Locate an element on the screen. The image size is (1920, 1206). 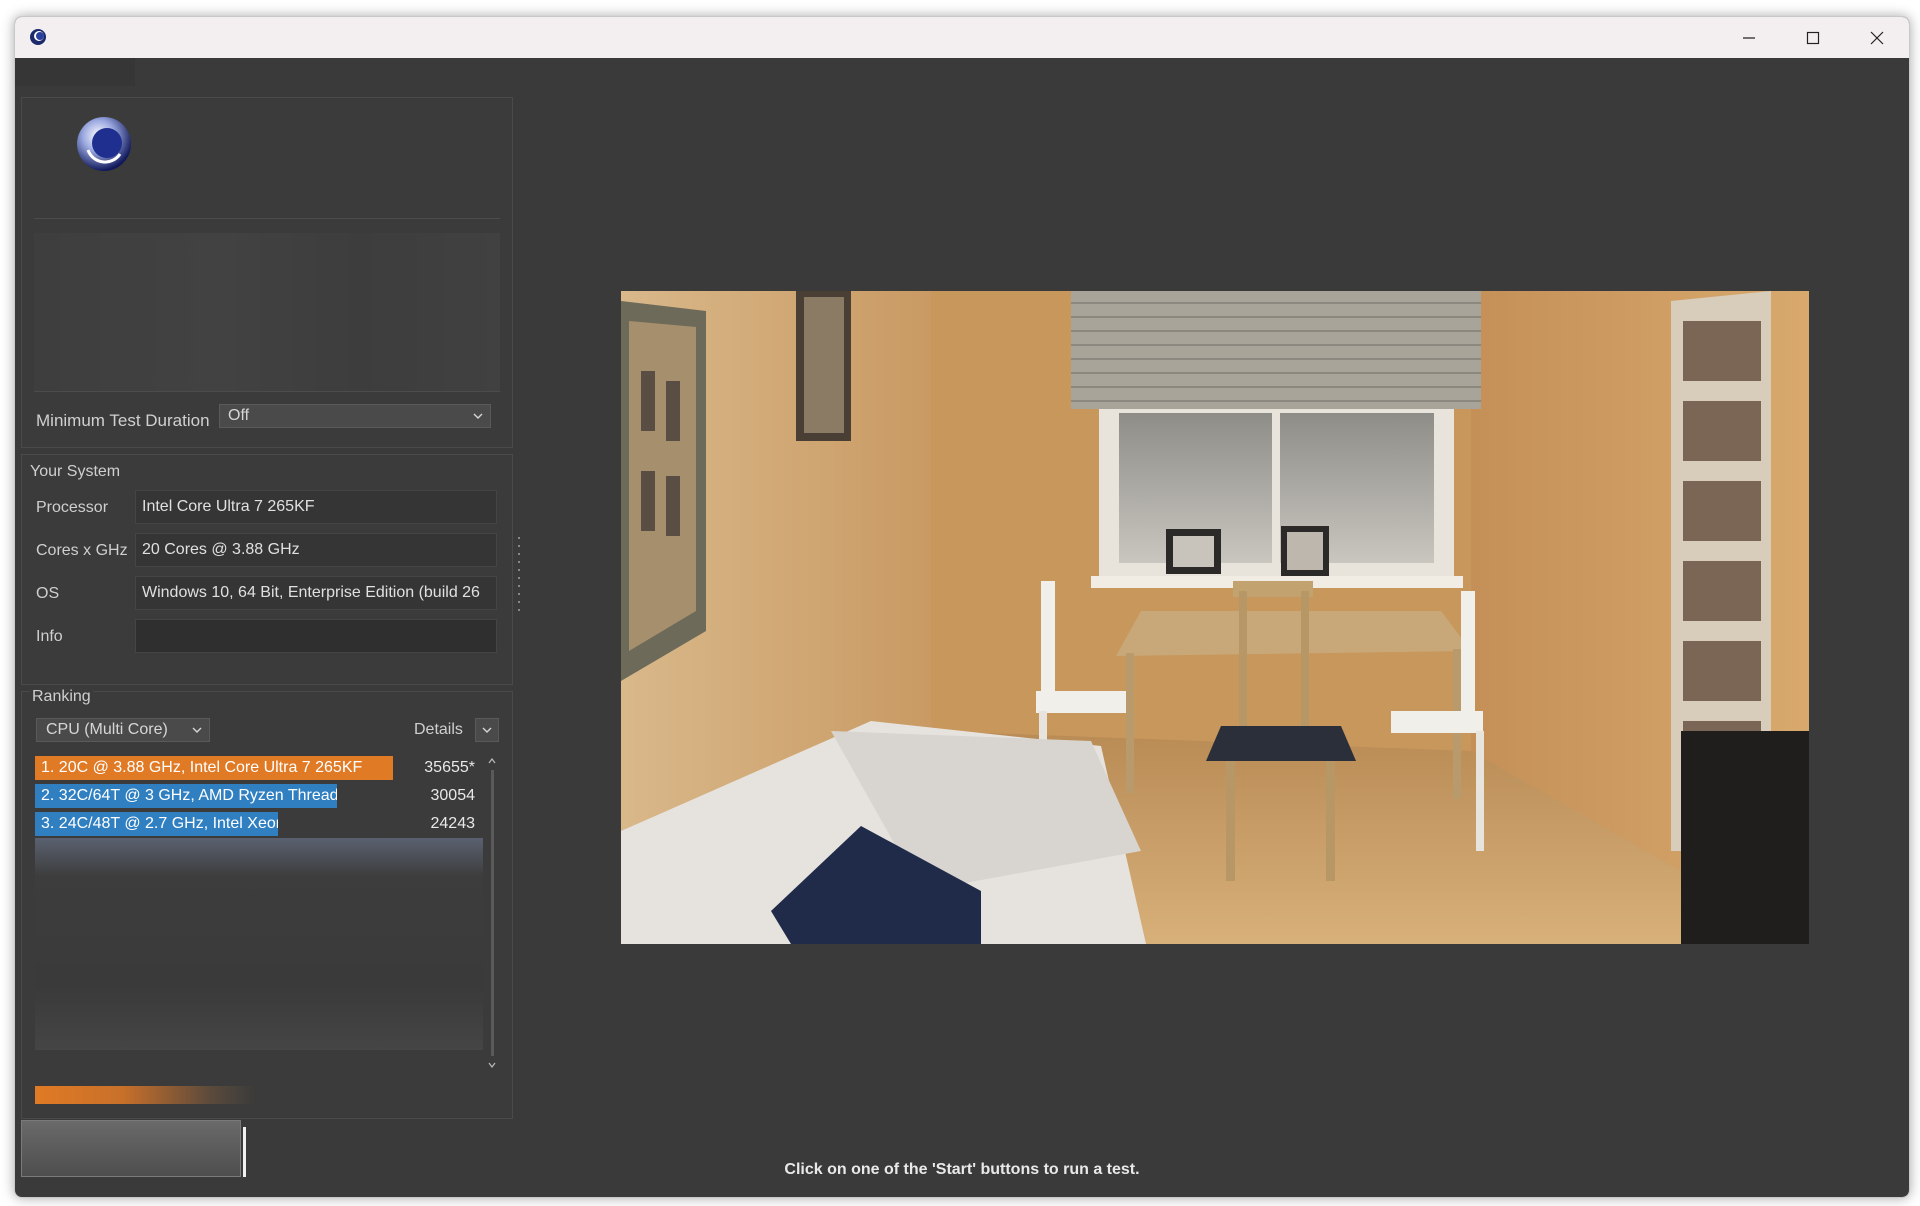
processor-field: Intel Core Ultra 7 265KF is located at coordinates (316, 507).